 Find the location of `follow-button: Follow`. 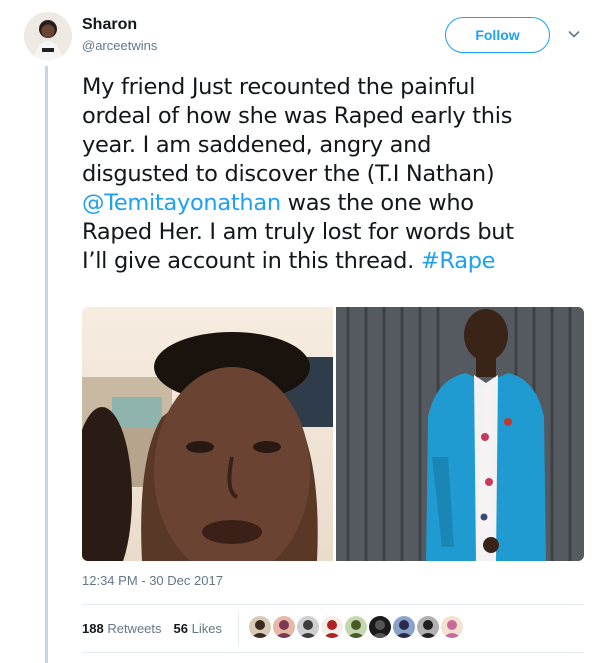

follow-button: Follow is located at coordinates (497, 35).